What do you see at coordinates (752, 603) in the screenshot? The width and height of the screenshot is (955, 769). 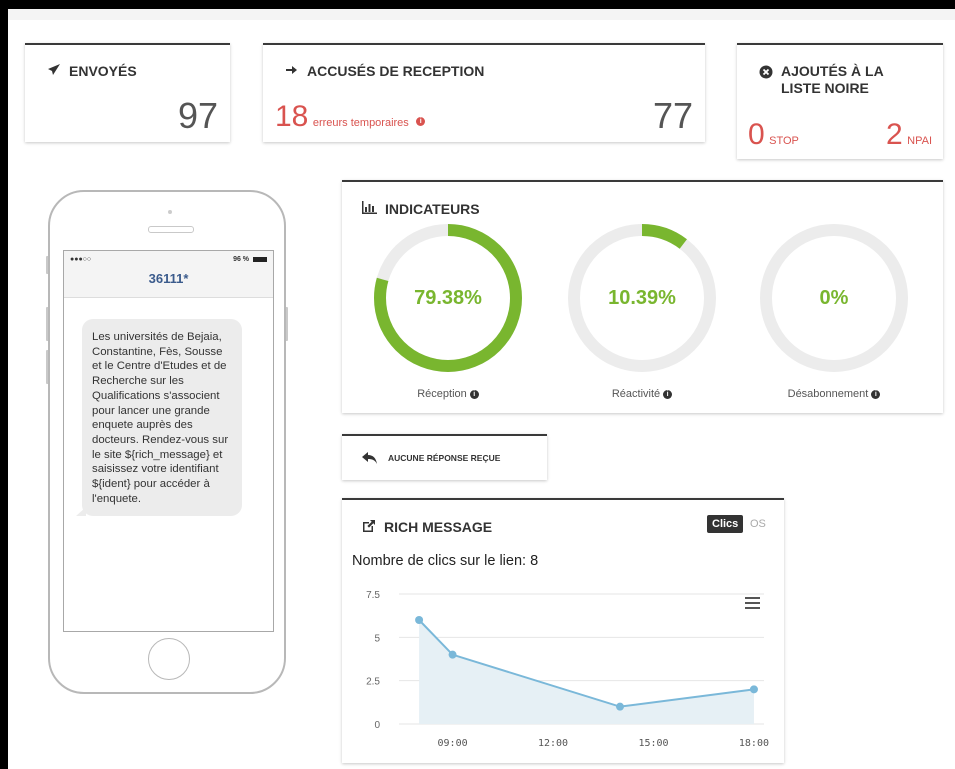 I see `chart-menu-icon` at bounding box center [752, 603].